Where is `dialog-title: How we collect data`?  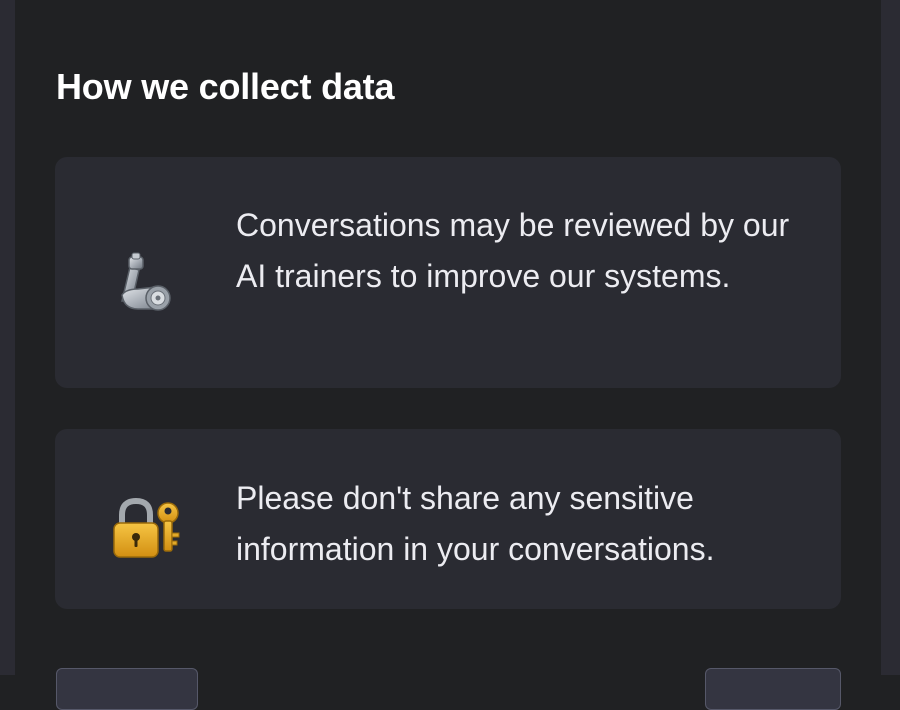
dialog-title: How we collect data is located at coordinates (225, 86).